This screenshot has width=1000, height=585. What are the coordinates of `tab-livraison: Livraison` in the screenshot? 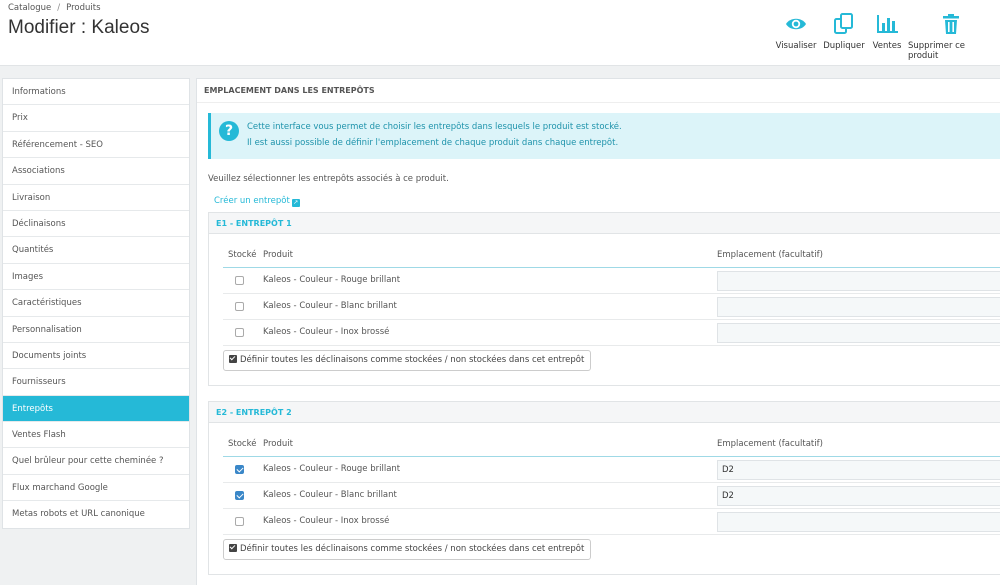 It's located at (96, 198).